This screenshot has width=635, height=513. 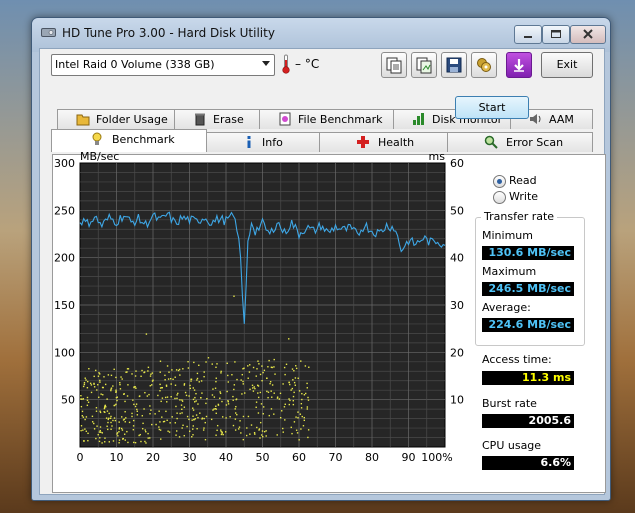 What do you see at coordinates (519, 216) in the screenshot?
I see `transfer-rate-title: Transfer rate` at bounding box center [519, 216].